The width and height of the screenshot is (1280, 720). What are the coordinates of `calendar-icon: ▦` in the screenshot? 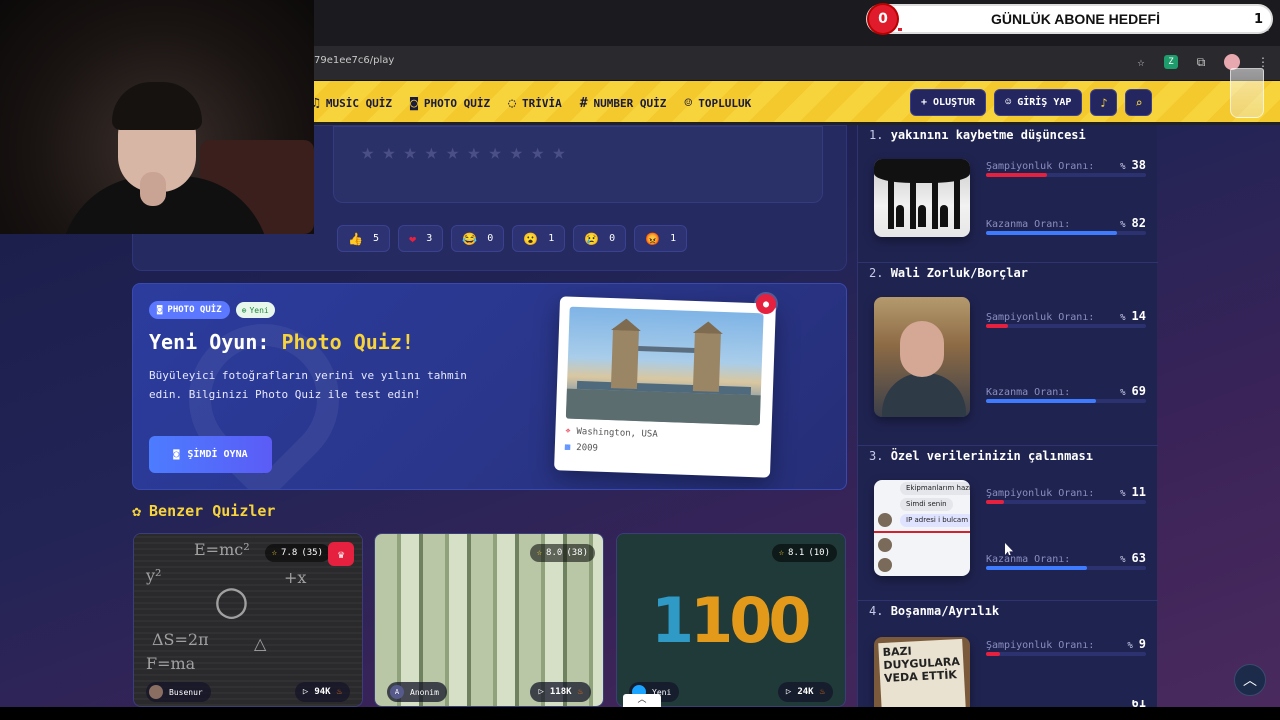 It's located at (567, 447).